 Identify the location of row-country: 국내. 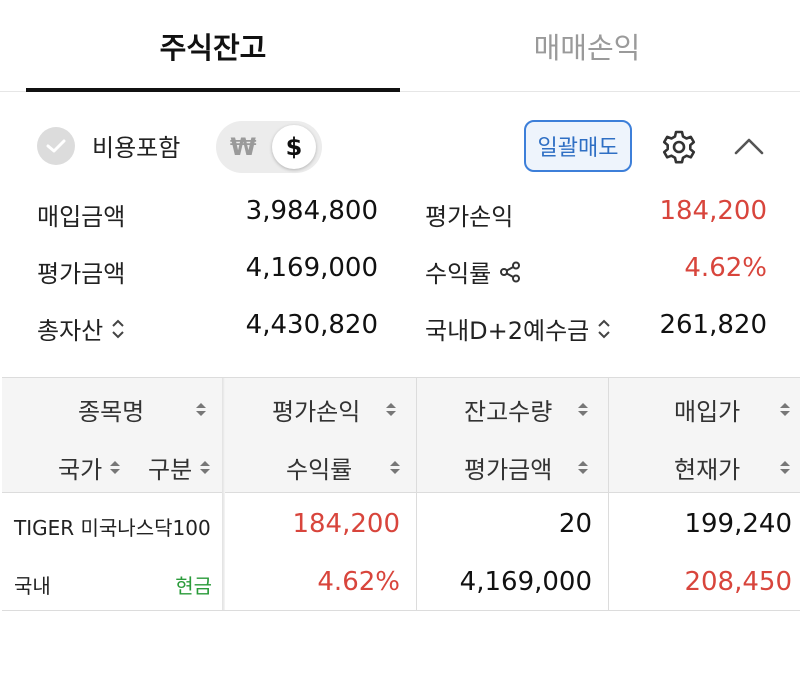
(32, 586).